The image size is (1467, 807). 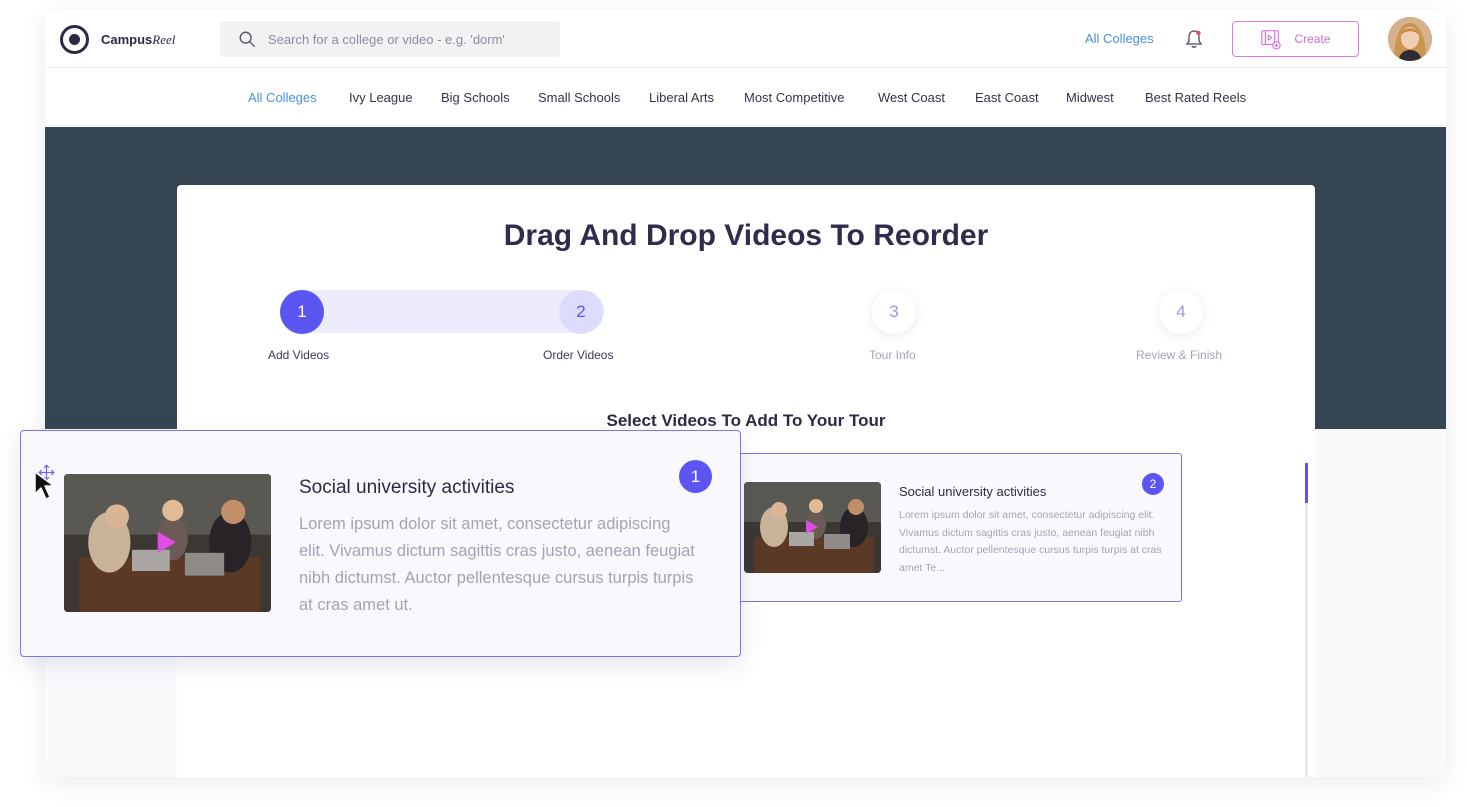 What do you see at coordinates (475, 97) in the screenshot?
I see `nav-item-big-schools: Big Schools` at bounding box center [475, 97].